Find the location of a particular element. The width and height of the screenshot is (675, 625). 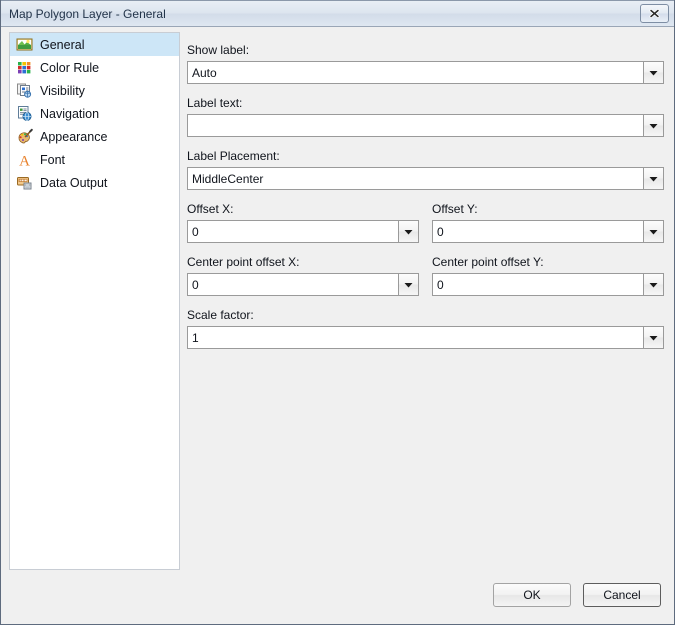

field-label-text: Label text: is located at coordinates (425, 116).